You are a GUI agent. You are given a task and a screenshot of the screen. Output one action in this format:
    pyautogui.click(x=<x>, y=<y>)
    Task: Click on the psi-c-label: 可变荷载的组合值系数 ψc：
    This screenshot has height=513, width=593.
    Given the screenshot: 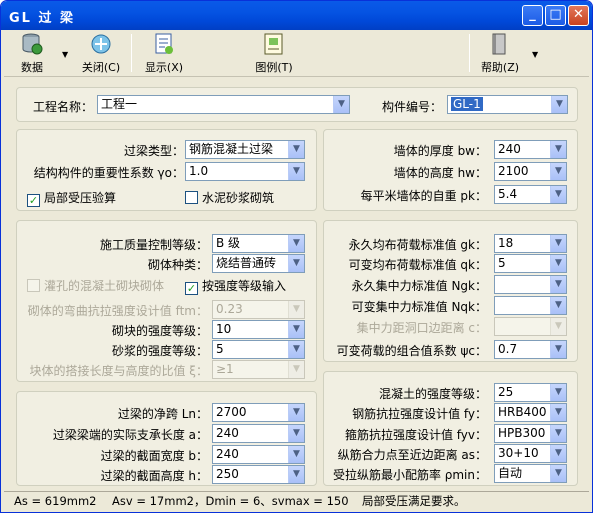 What is the action you would take?
    pyautogui.click(x=411, y=351)
    